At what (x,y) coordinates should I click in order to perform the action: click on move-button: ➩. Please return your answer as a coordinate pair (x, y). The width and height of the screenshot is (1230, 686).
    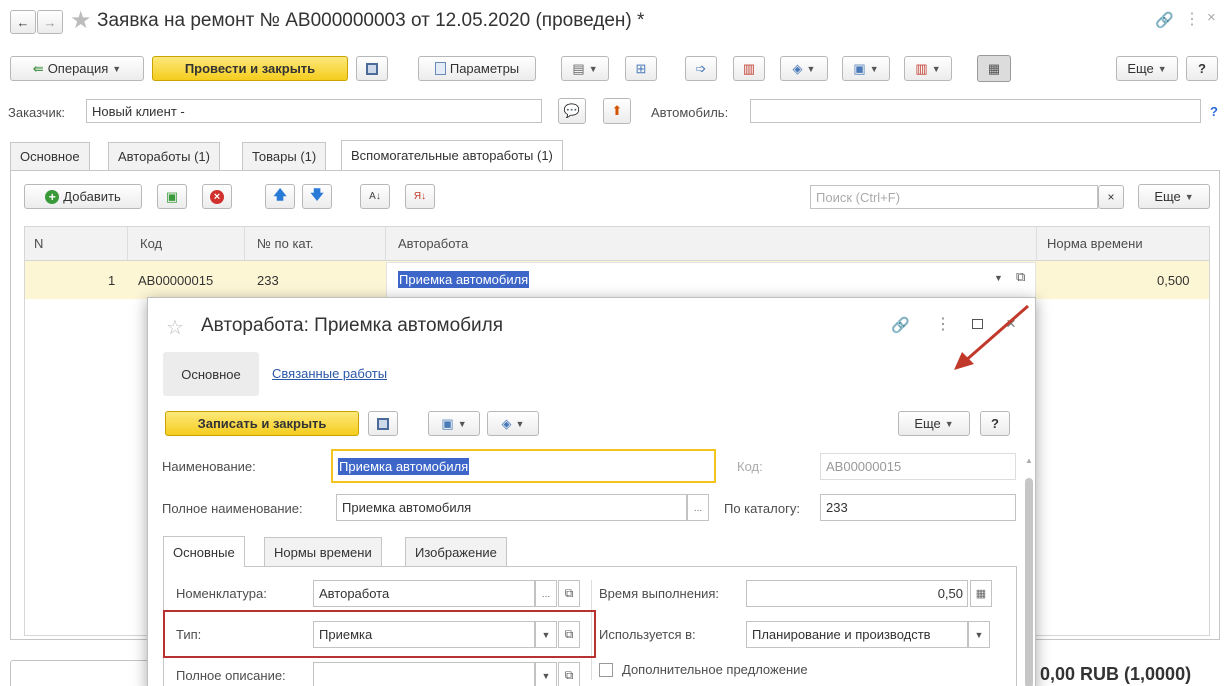
    Looking at the image, I should click on (701, 68).